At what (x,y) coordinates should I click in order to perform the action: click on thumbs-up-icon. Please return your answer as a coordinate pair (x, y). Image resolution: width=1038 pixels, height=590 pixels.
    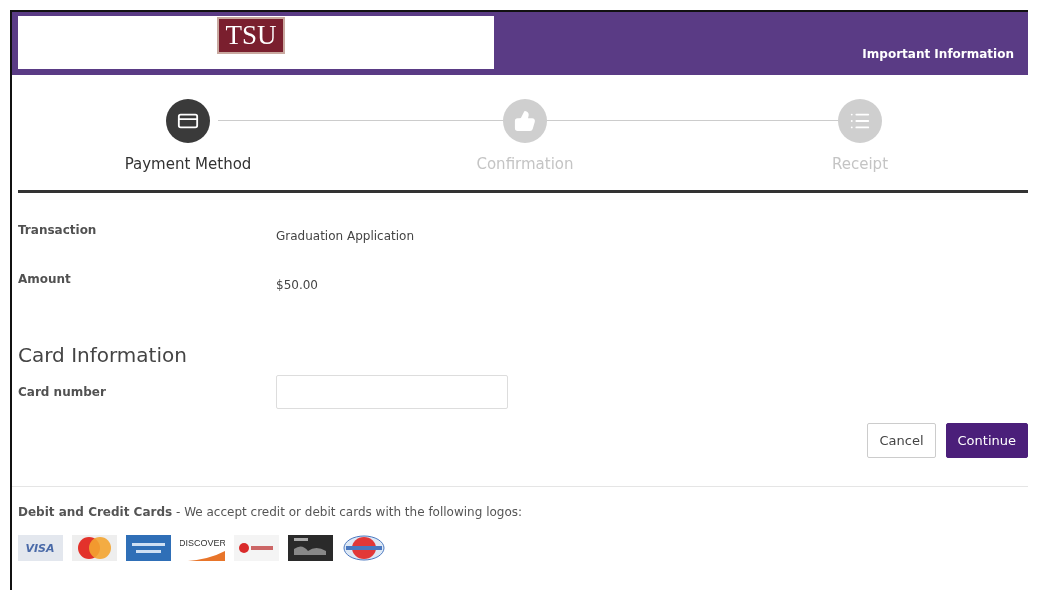
    Looking at the image, I should click on (525, 121).